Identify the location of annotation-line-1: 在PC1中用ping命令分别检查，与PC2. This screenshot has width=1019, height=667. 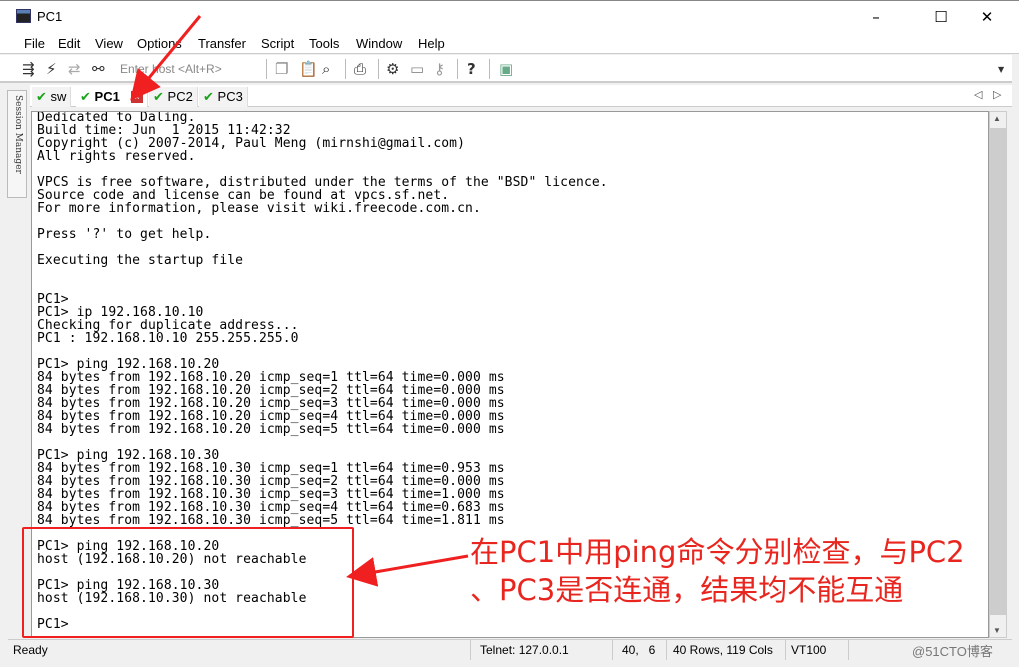
(717, 552).